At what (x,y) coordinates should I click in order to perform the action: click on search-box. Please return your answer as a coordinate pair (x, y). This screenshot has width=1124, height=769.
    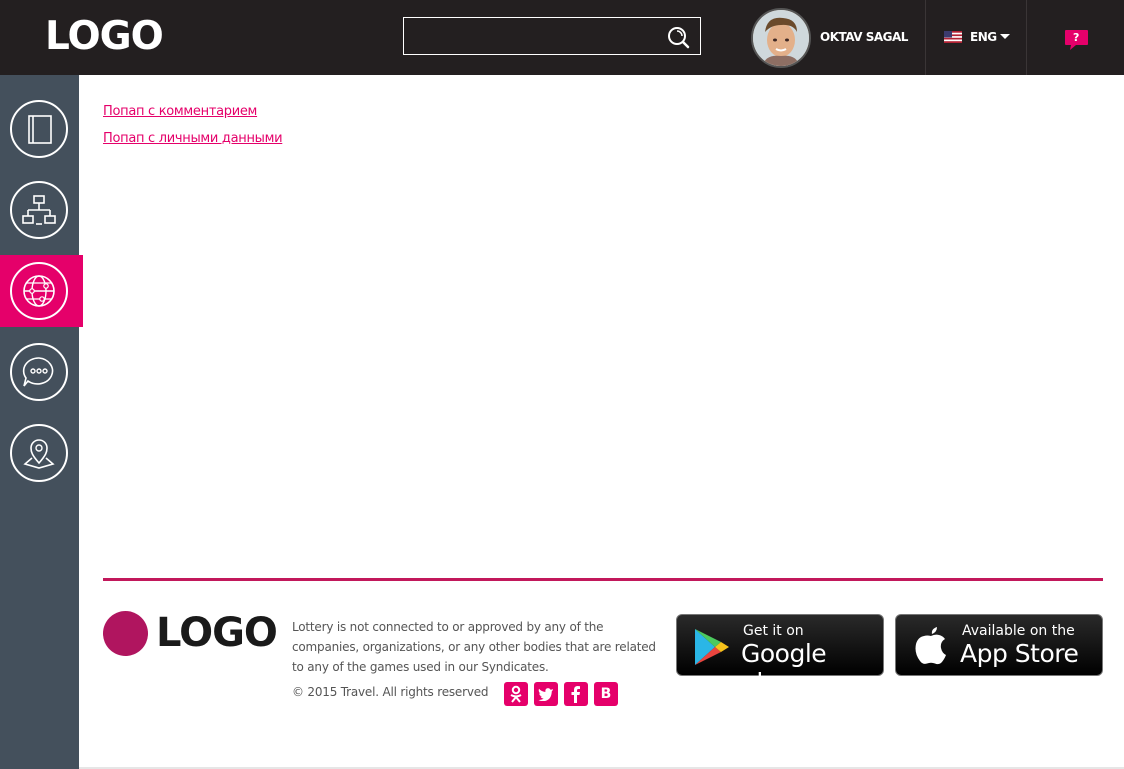
    Looking at the image, I should click on (552, 36).